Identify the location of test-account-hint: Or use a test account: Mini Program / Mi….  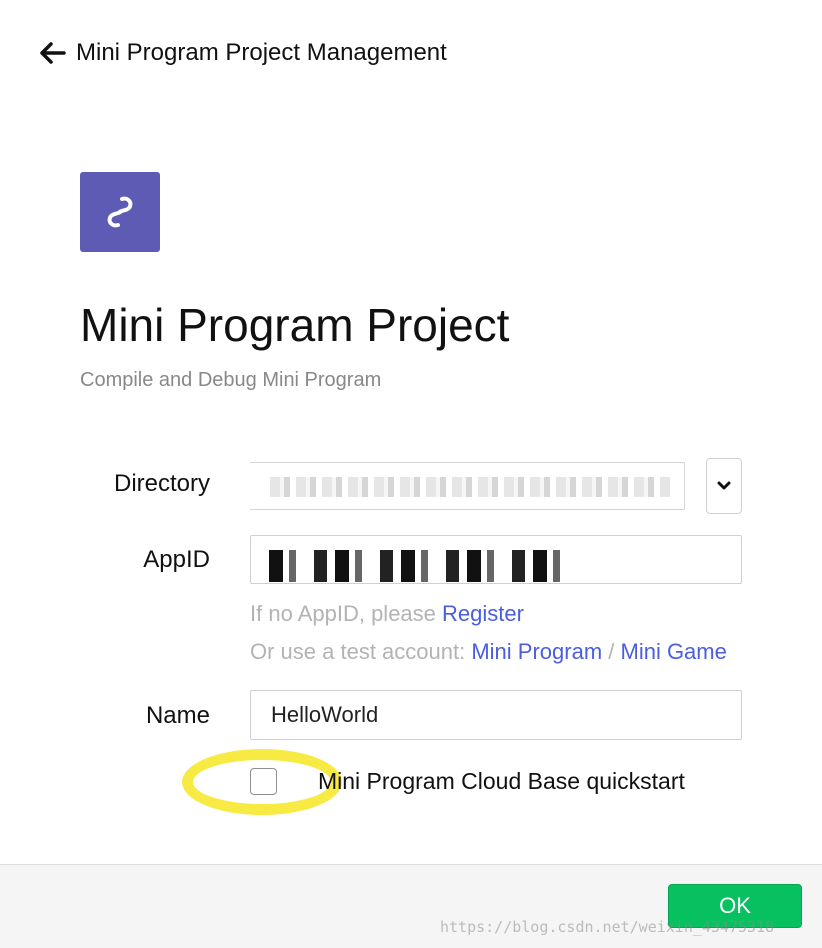
(488, 652).